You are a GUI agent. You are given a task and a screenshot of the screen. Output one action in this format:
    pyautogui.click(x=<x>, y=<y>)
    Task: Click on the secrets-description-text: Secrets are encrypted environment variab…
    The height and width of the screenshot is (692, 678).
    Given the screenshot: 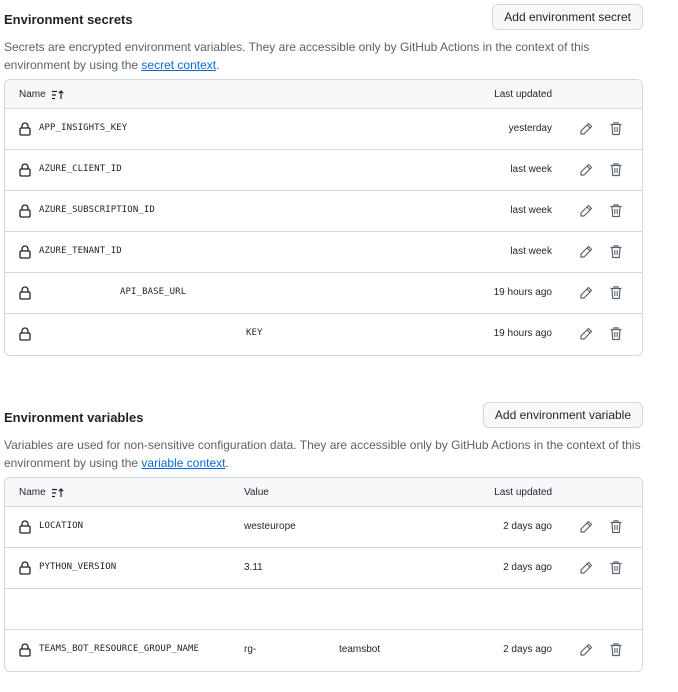 What is the action you would take?
    pyautogui.click(x=297, y=56)
    